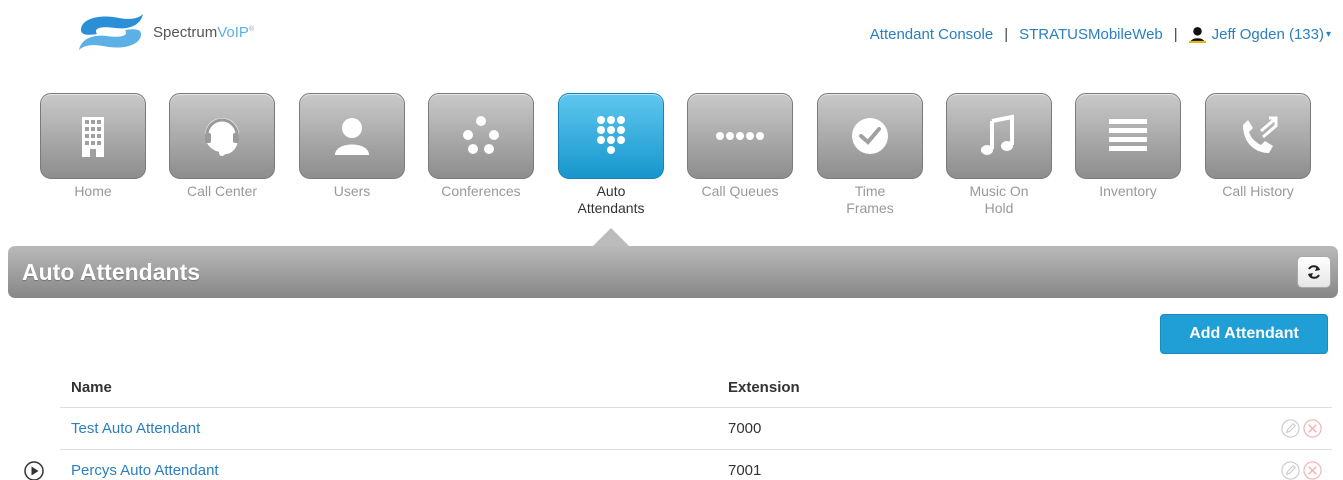  Describe the element at coordinates (1128, 191) in the screenshot. I see `tab-label: Inventory` at that location.